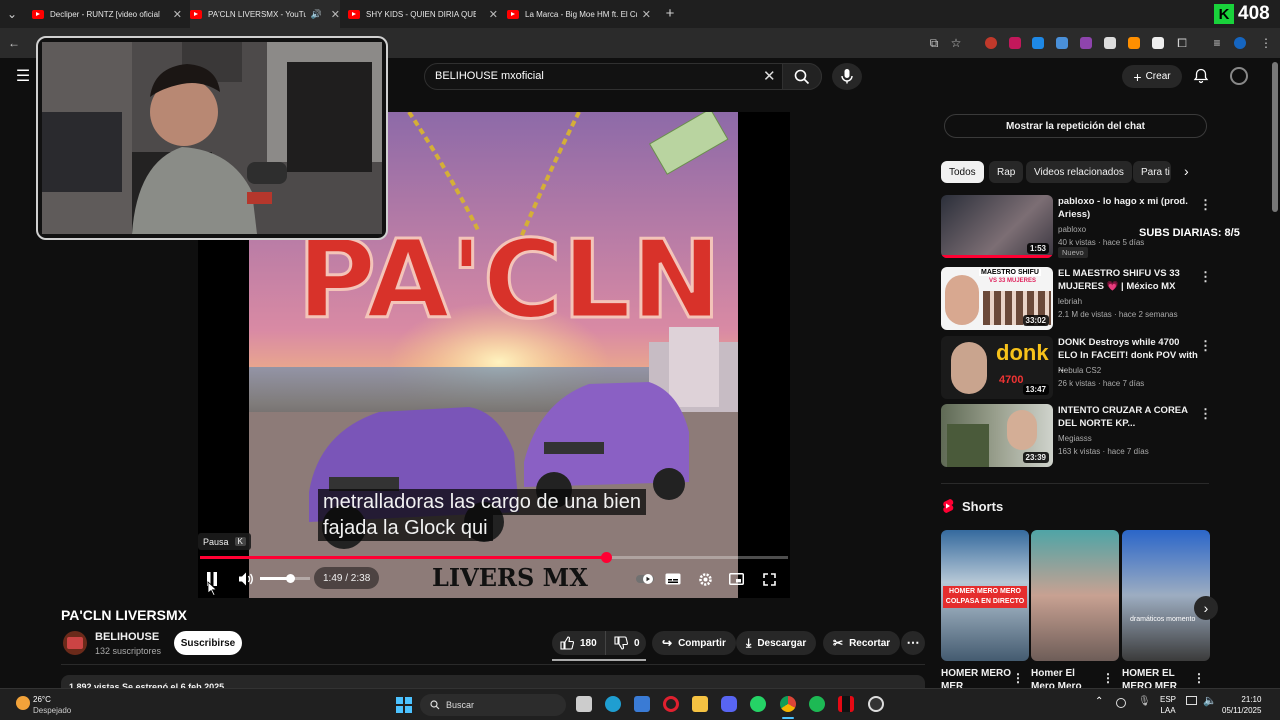 This screenshot has width=1280, height=720. Describe the element at coordinates (290, 578) in the screenshot. I see `volume-slider-handle` at that location.